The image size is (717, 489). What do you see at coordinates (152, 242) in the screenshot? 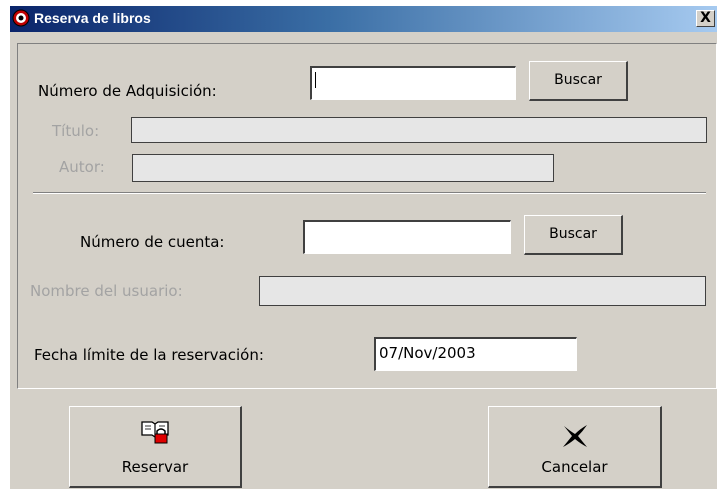
I see `account-number-label: Número de cuenta:` at bounding box center [152, 242].